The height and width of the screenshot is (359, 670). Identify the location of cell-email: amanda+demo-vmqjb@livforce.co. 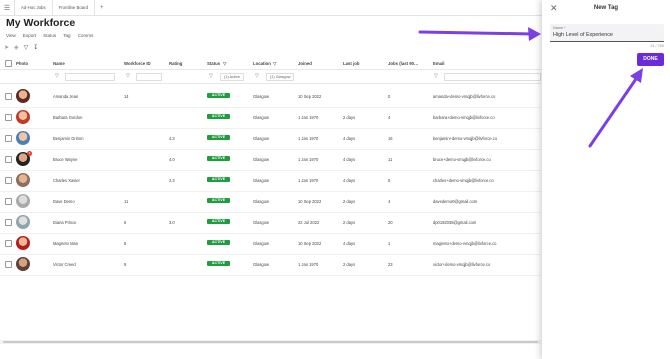
(464, 96).